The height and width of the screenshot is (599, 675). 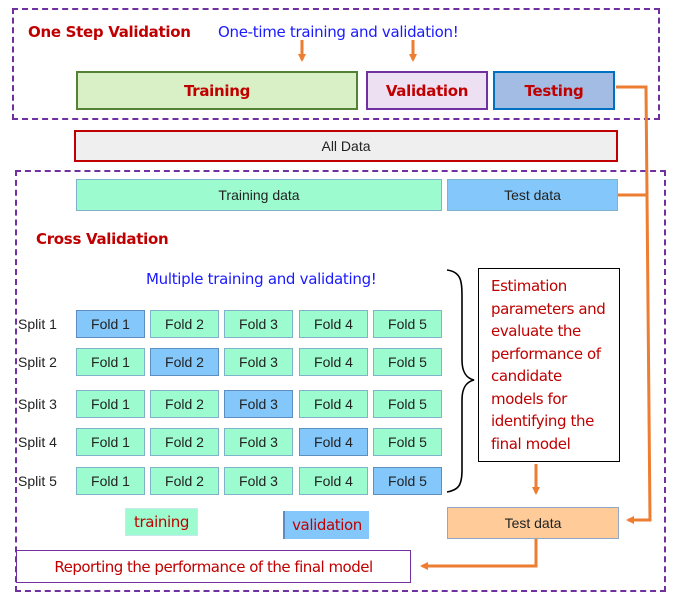 I want to click on test-data-bar: Test data, so click(x=532, y=195).